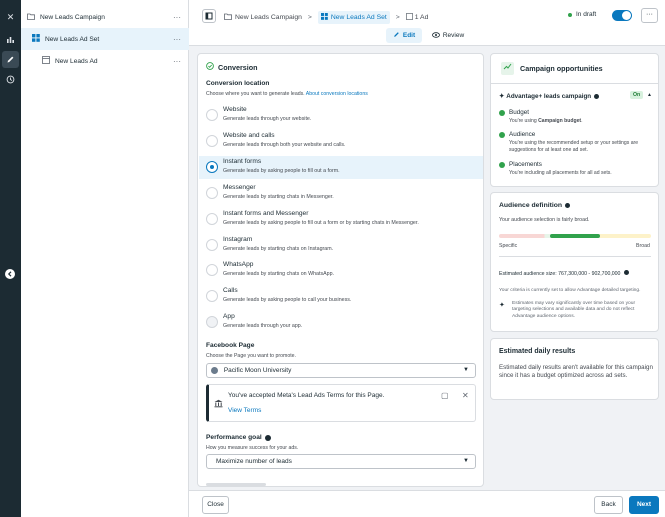 The image size is (665, 517). I want to click on breadcrumb-adset: New Leads Ad Set, so click(353, 17).